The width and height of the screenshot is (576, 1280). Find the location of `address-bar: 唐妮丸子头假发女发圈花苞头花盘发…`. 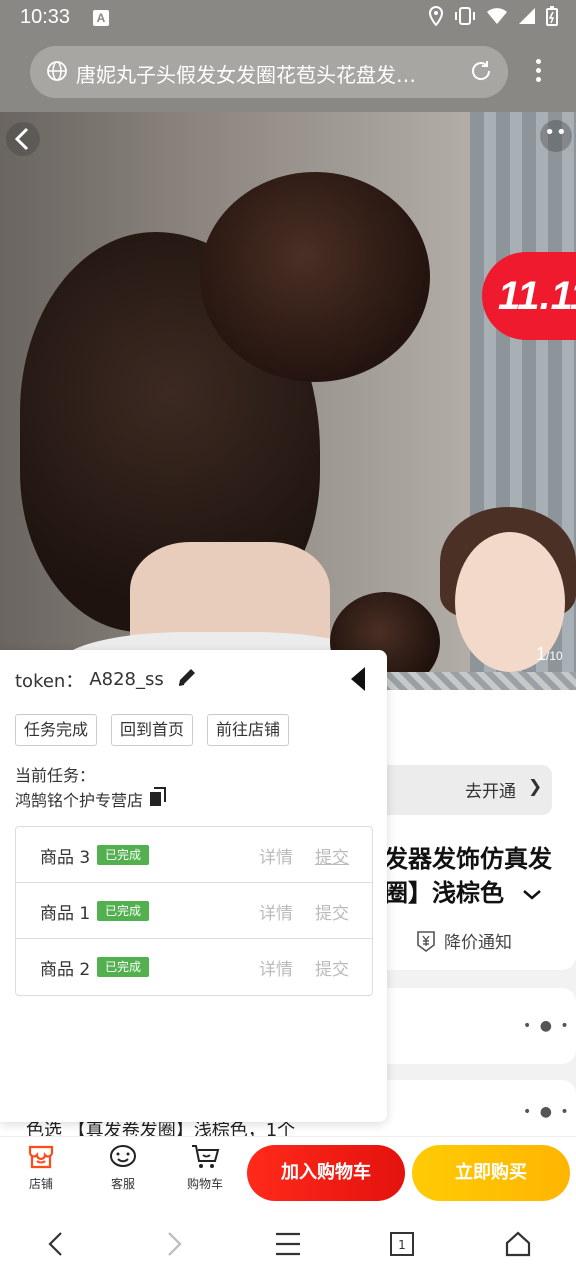

address-bar: 唐妮丸子头假发女发圈花苞头花盘发… is located at coordinates (269, 72).